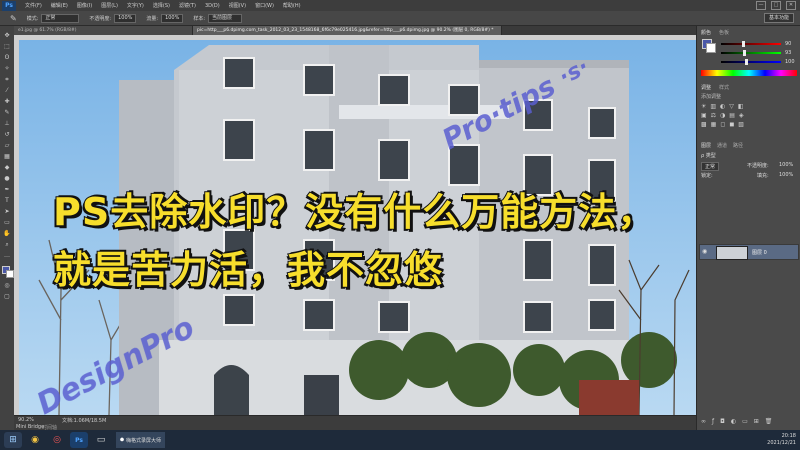 Image resolution: width=800 pixels, height=450 pixels. Describe the element at coordinates (59, 5) in the screenshot. I see `menu-edit: 编辑(E)` at that location.